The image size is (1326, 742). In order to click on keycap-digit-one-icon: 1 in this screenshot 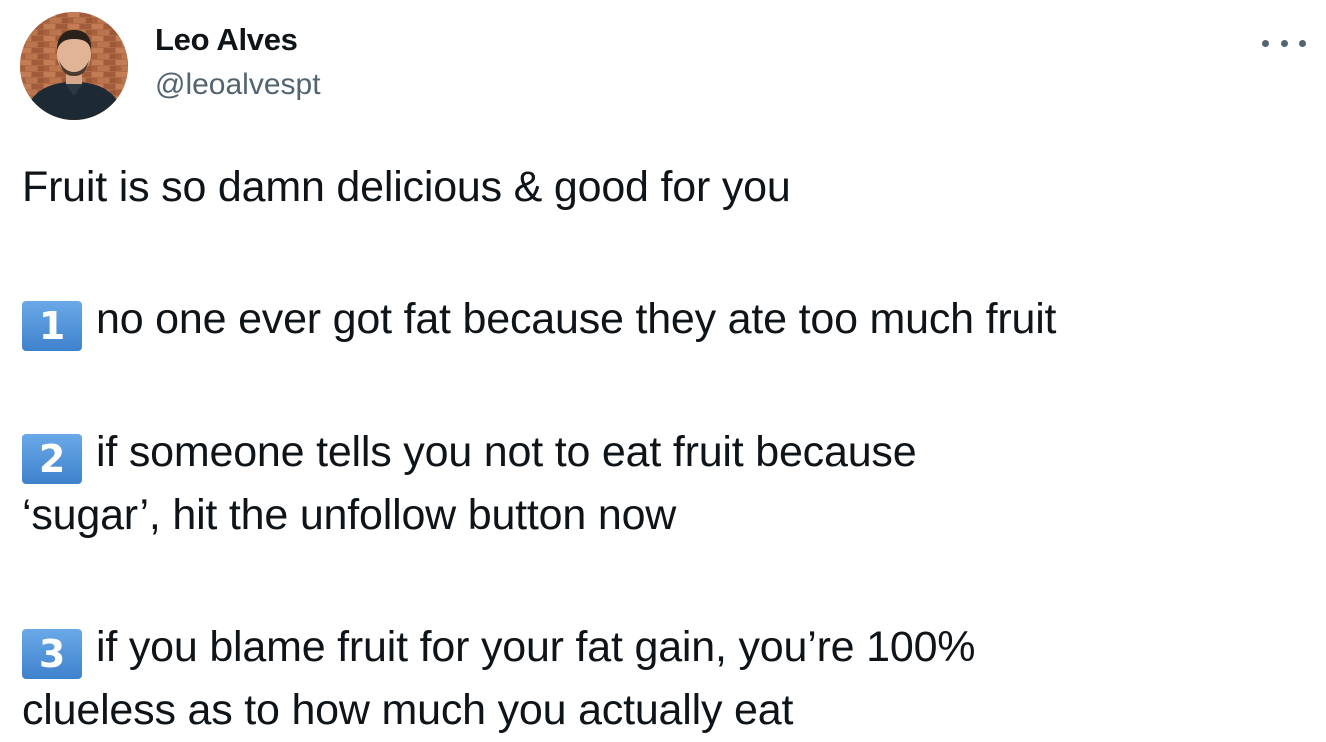, I will do `click(52, 326)`.